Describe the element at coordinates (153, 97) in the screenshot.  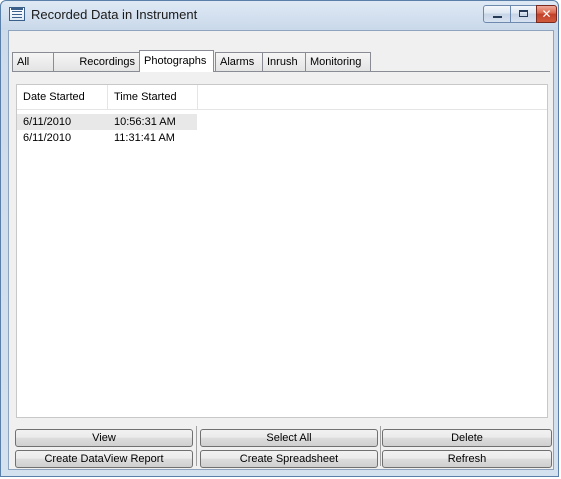
I see `column-header-time-started: Time Started` at that location.